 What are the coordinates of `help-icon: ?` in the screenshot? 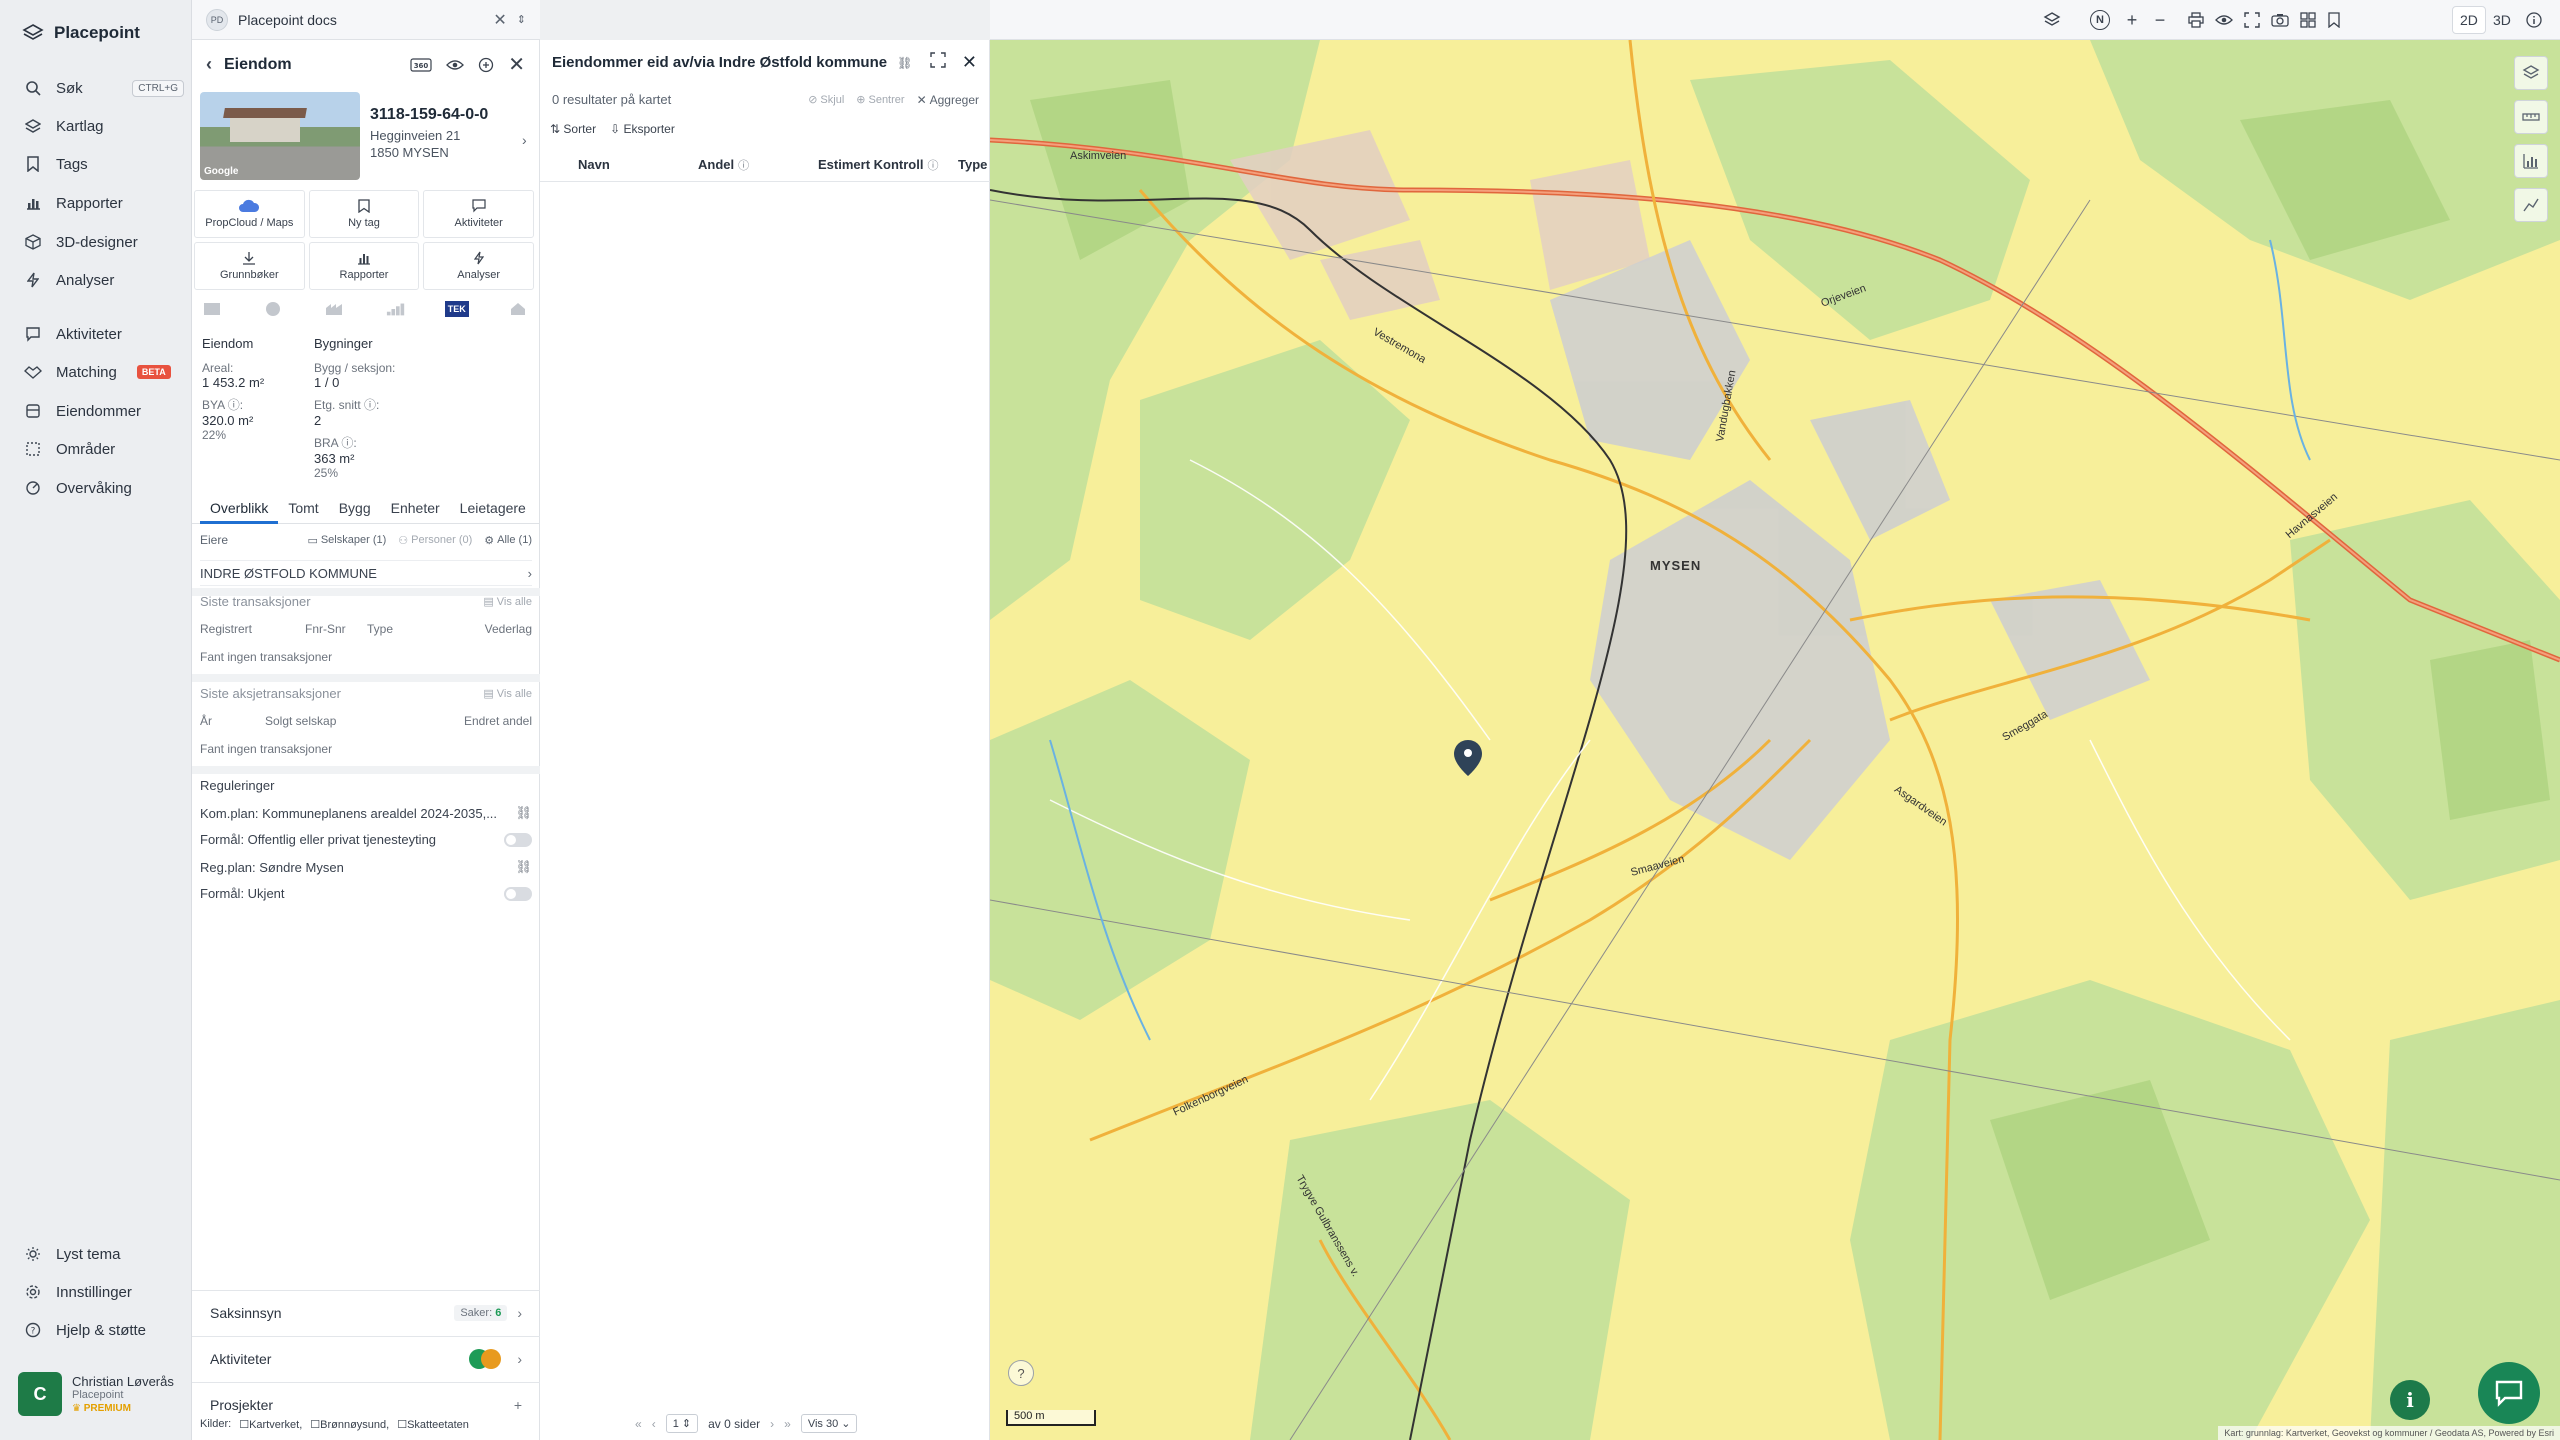 It's located at (1021, 1373).